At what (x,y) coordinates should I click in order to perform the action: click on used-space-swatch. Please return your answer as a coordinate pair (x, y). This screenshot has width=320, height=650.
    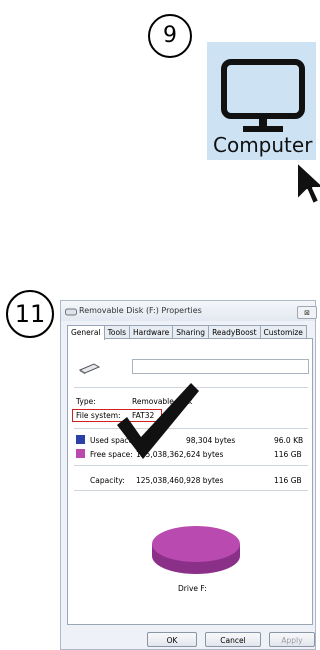
    Looking at the image, I should click on (80, 439).